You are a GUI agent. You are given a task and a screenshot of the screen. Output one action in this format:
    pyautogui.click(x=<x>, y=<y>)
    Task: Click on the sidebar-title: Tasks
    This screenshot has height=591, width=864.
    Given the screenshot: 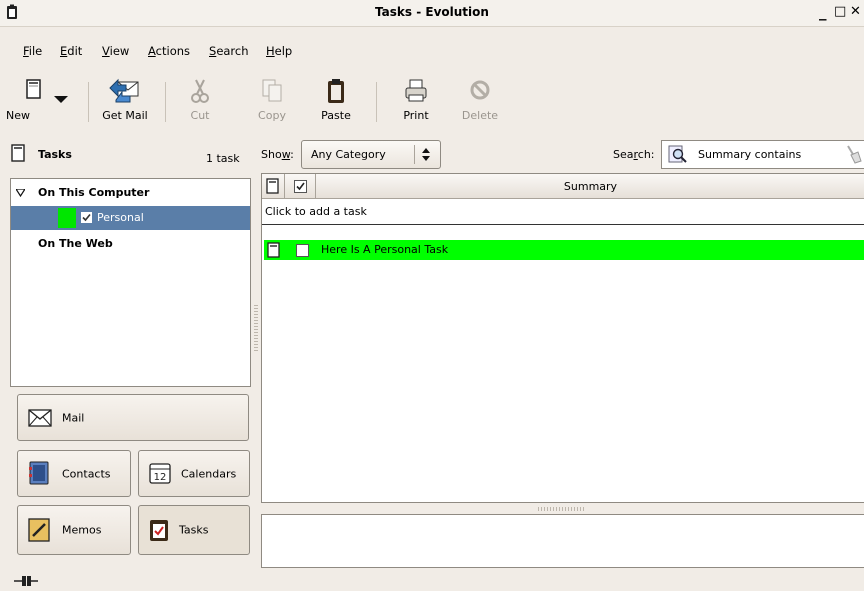 What is the action you would take?
    pyautogui.click(x=55, y=154)
    